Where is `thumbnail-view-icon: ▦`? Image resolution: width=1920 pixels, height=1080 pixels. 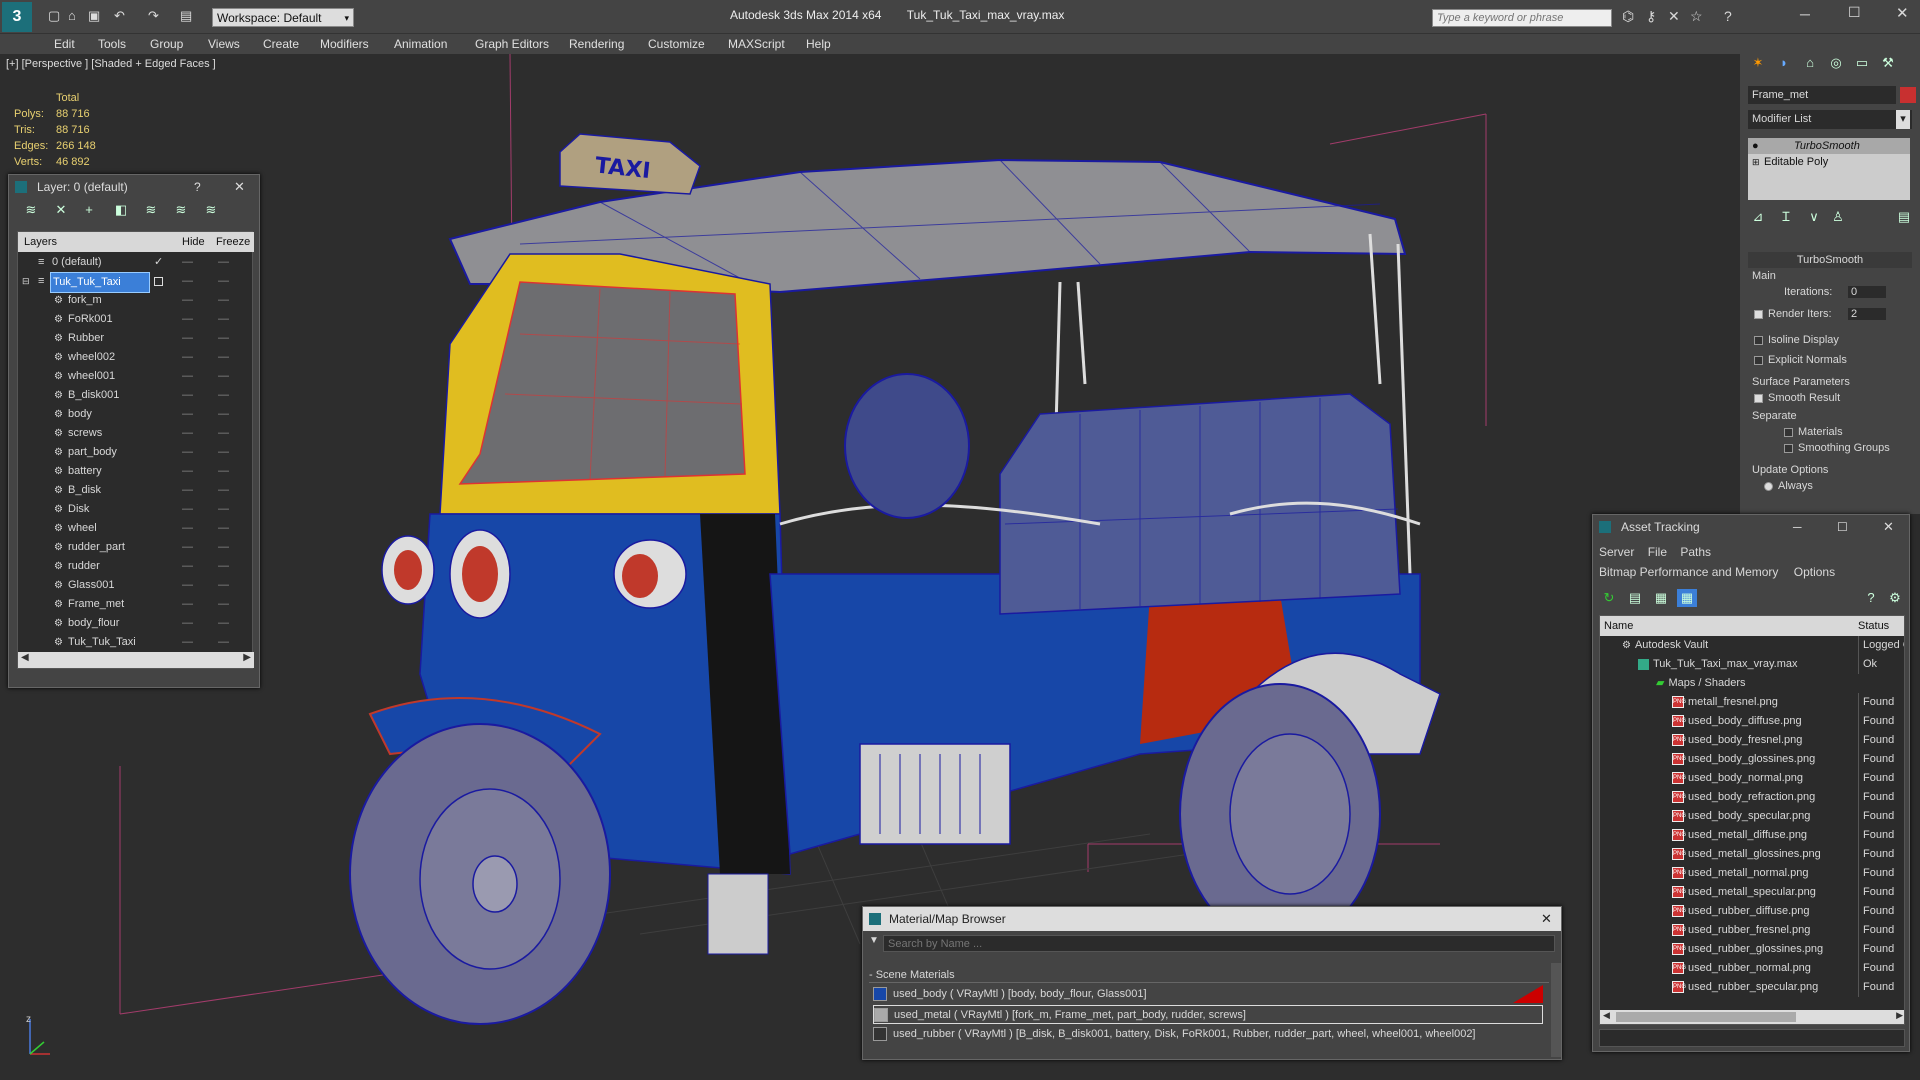
thumbnail-view-icon: ▦ is located at coordinates (1661, 598).